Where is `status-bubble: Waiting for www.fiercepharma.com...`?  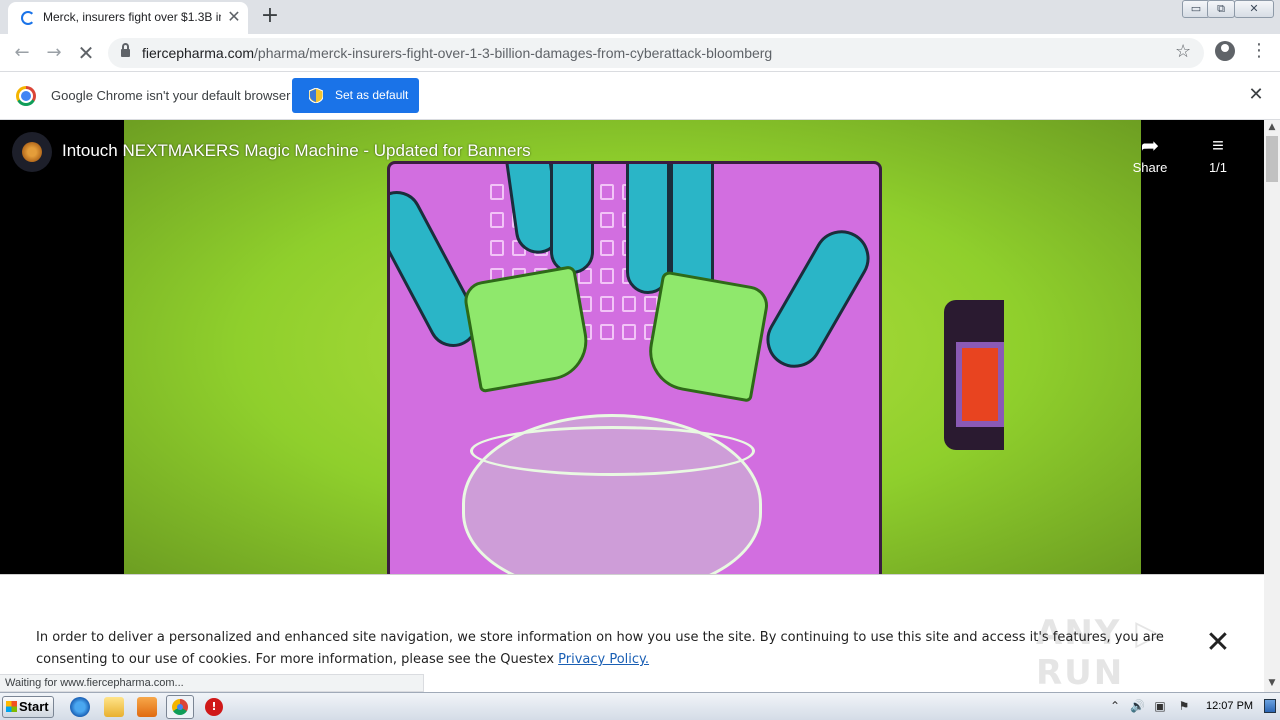
status-bubble: Waiting for www.fiercepharma.com... is located at coordinates (212, 683).